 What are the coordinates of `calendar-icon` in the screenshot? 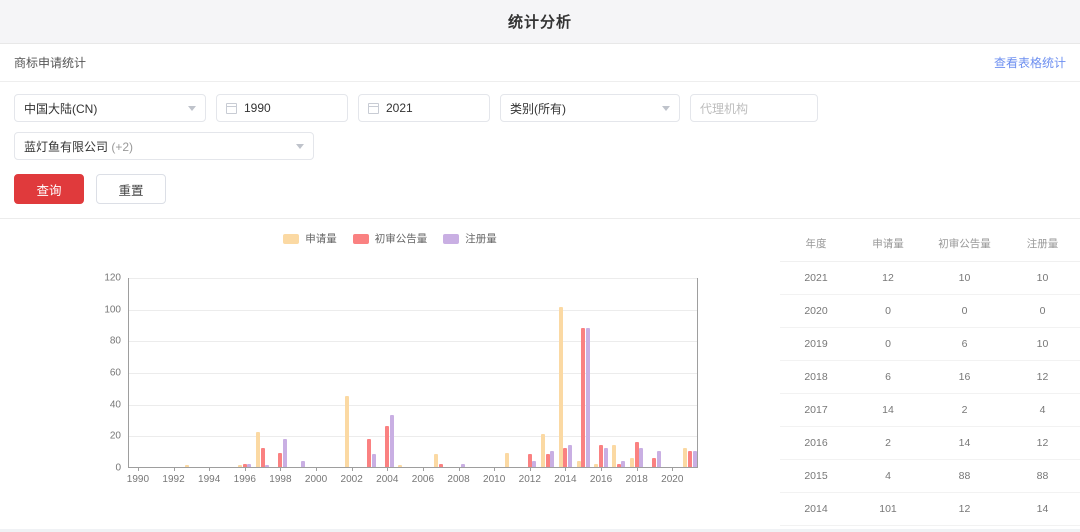 It's located at (373, 108).